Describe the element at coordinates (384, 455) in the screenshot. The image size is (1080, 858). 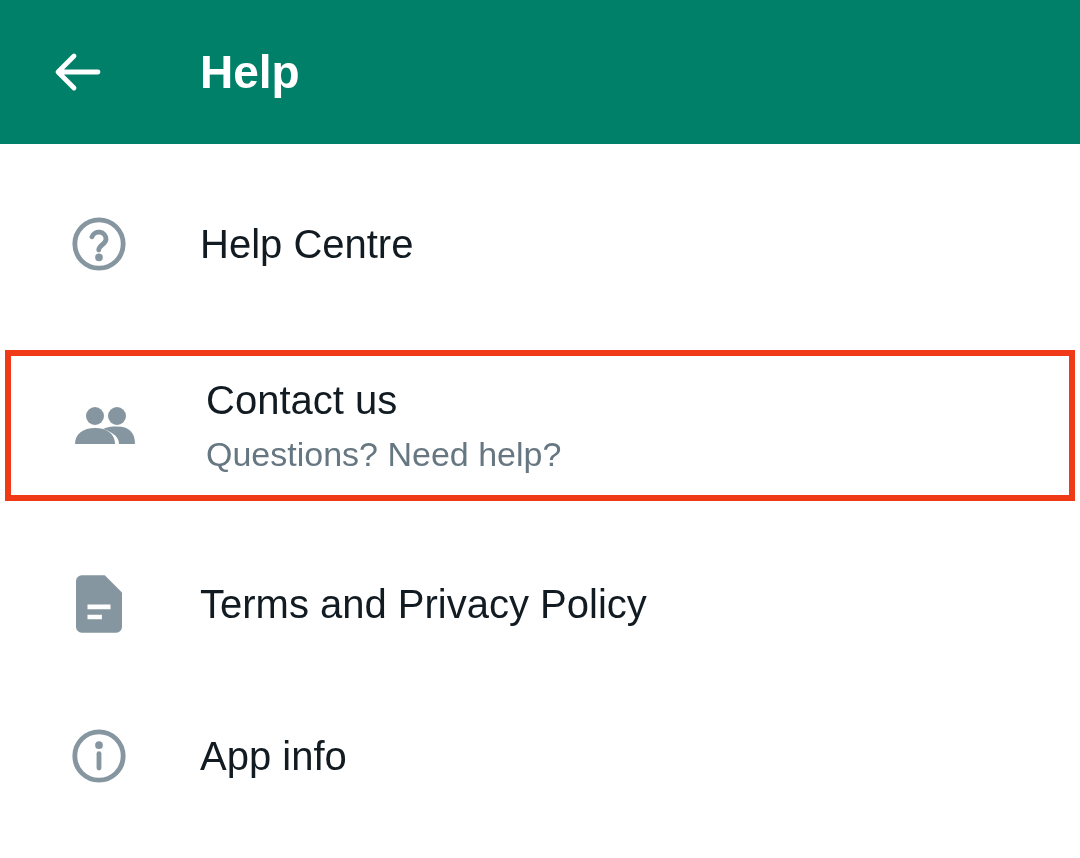
I see `item-subtitle: Questions? Need help?` at that location.